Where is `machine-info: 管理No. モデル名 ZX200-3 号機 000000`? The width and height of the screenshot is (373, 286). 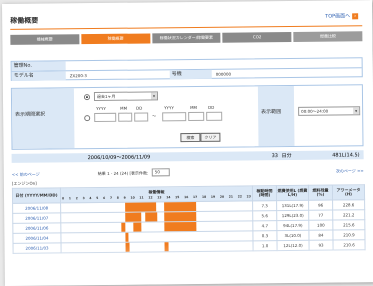
machine-info: 管理No. モデル名 ZX200-3 号機 000000 is located at coordinates (186, 69).